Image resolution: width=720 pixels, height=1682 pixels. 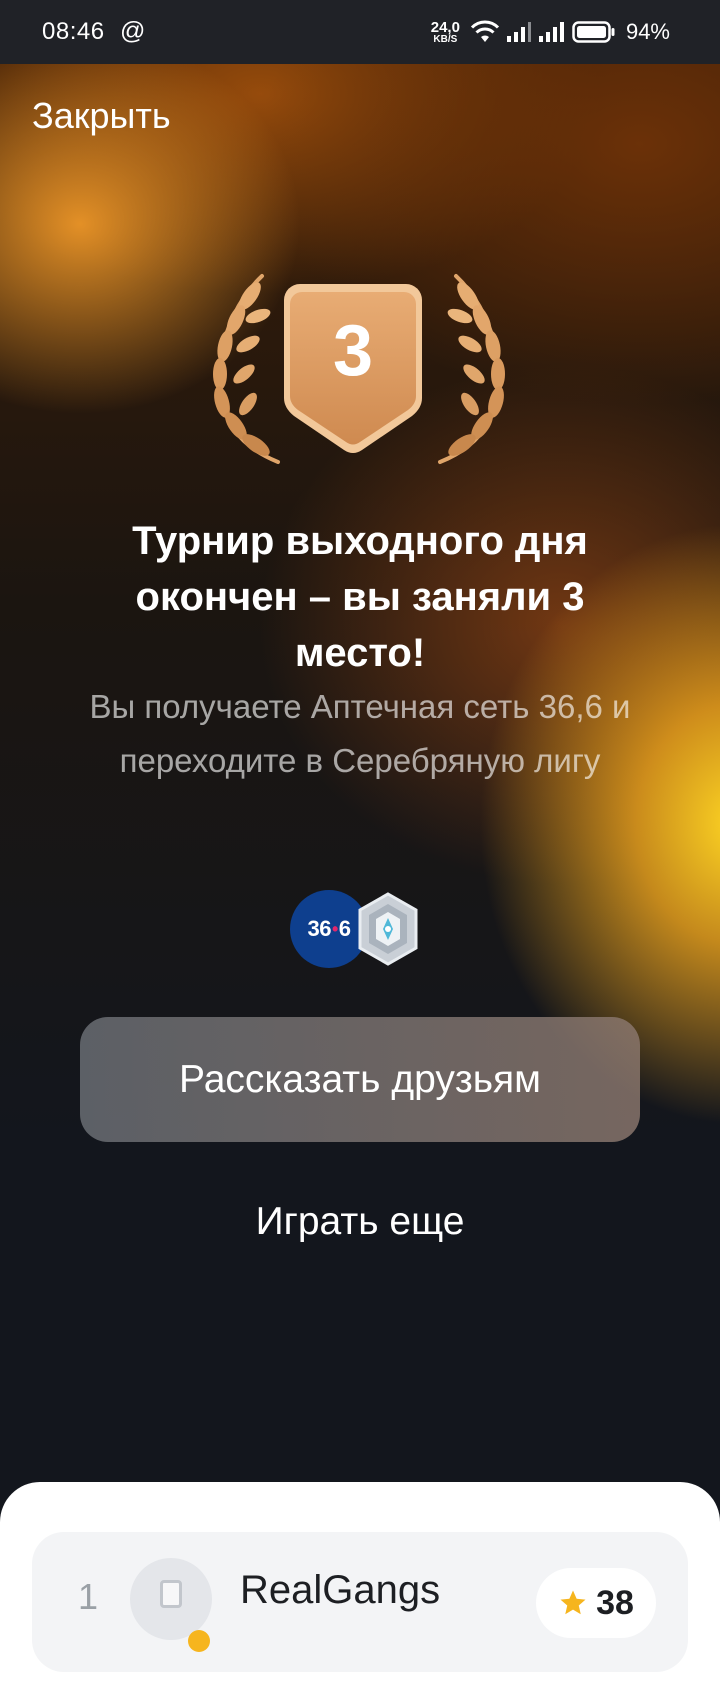 What do you see at coordinates (573, 1602) in the screenshot?
I see `star-icon` at bounding box center [573, 1602].